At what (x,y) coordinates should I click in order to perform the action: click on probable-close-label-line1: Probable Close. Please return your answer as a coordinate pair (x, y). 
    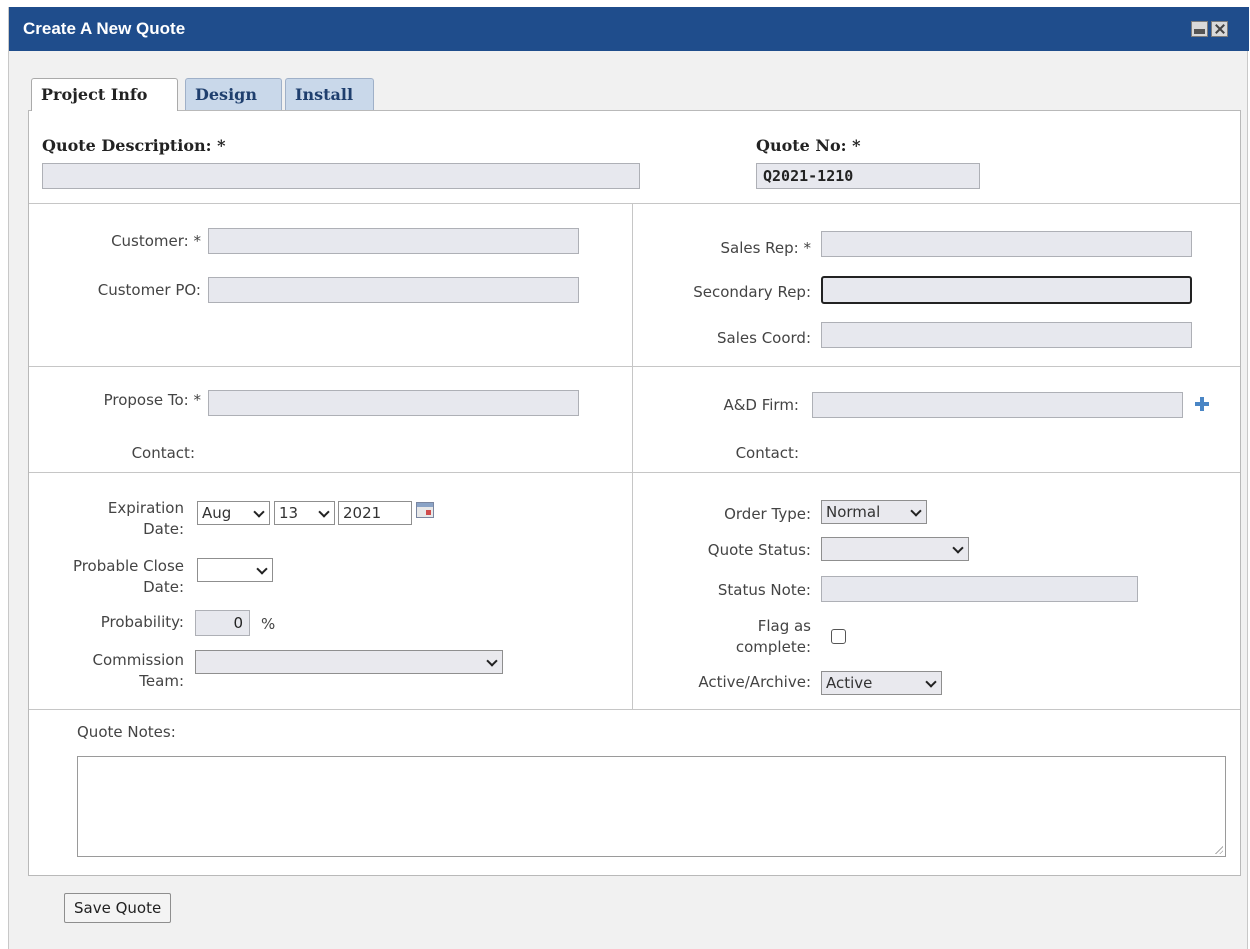
    Looking at the image, I should click on (128, 566).